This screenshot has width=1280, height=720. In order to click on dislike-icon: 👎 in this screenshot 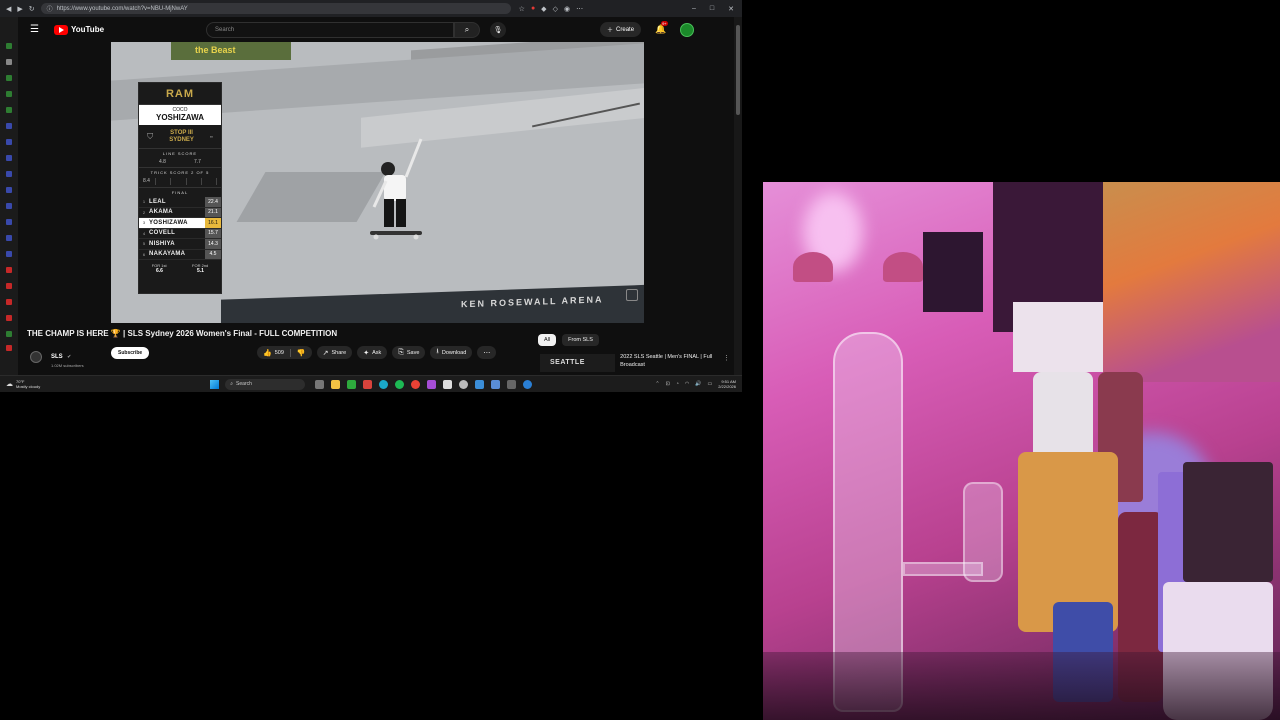, I will do `click(301, 353)`.